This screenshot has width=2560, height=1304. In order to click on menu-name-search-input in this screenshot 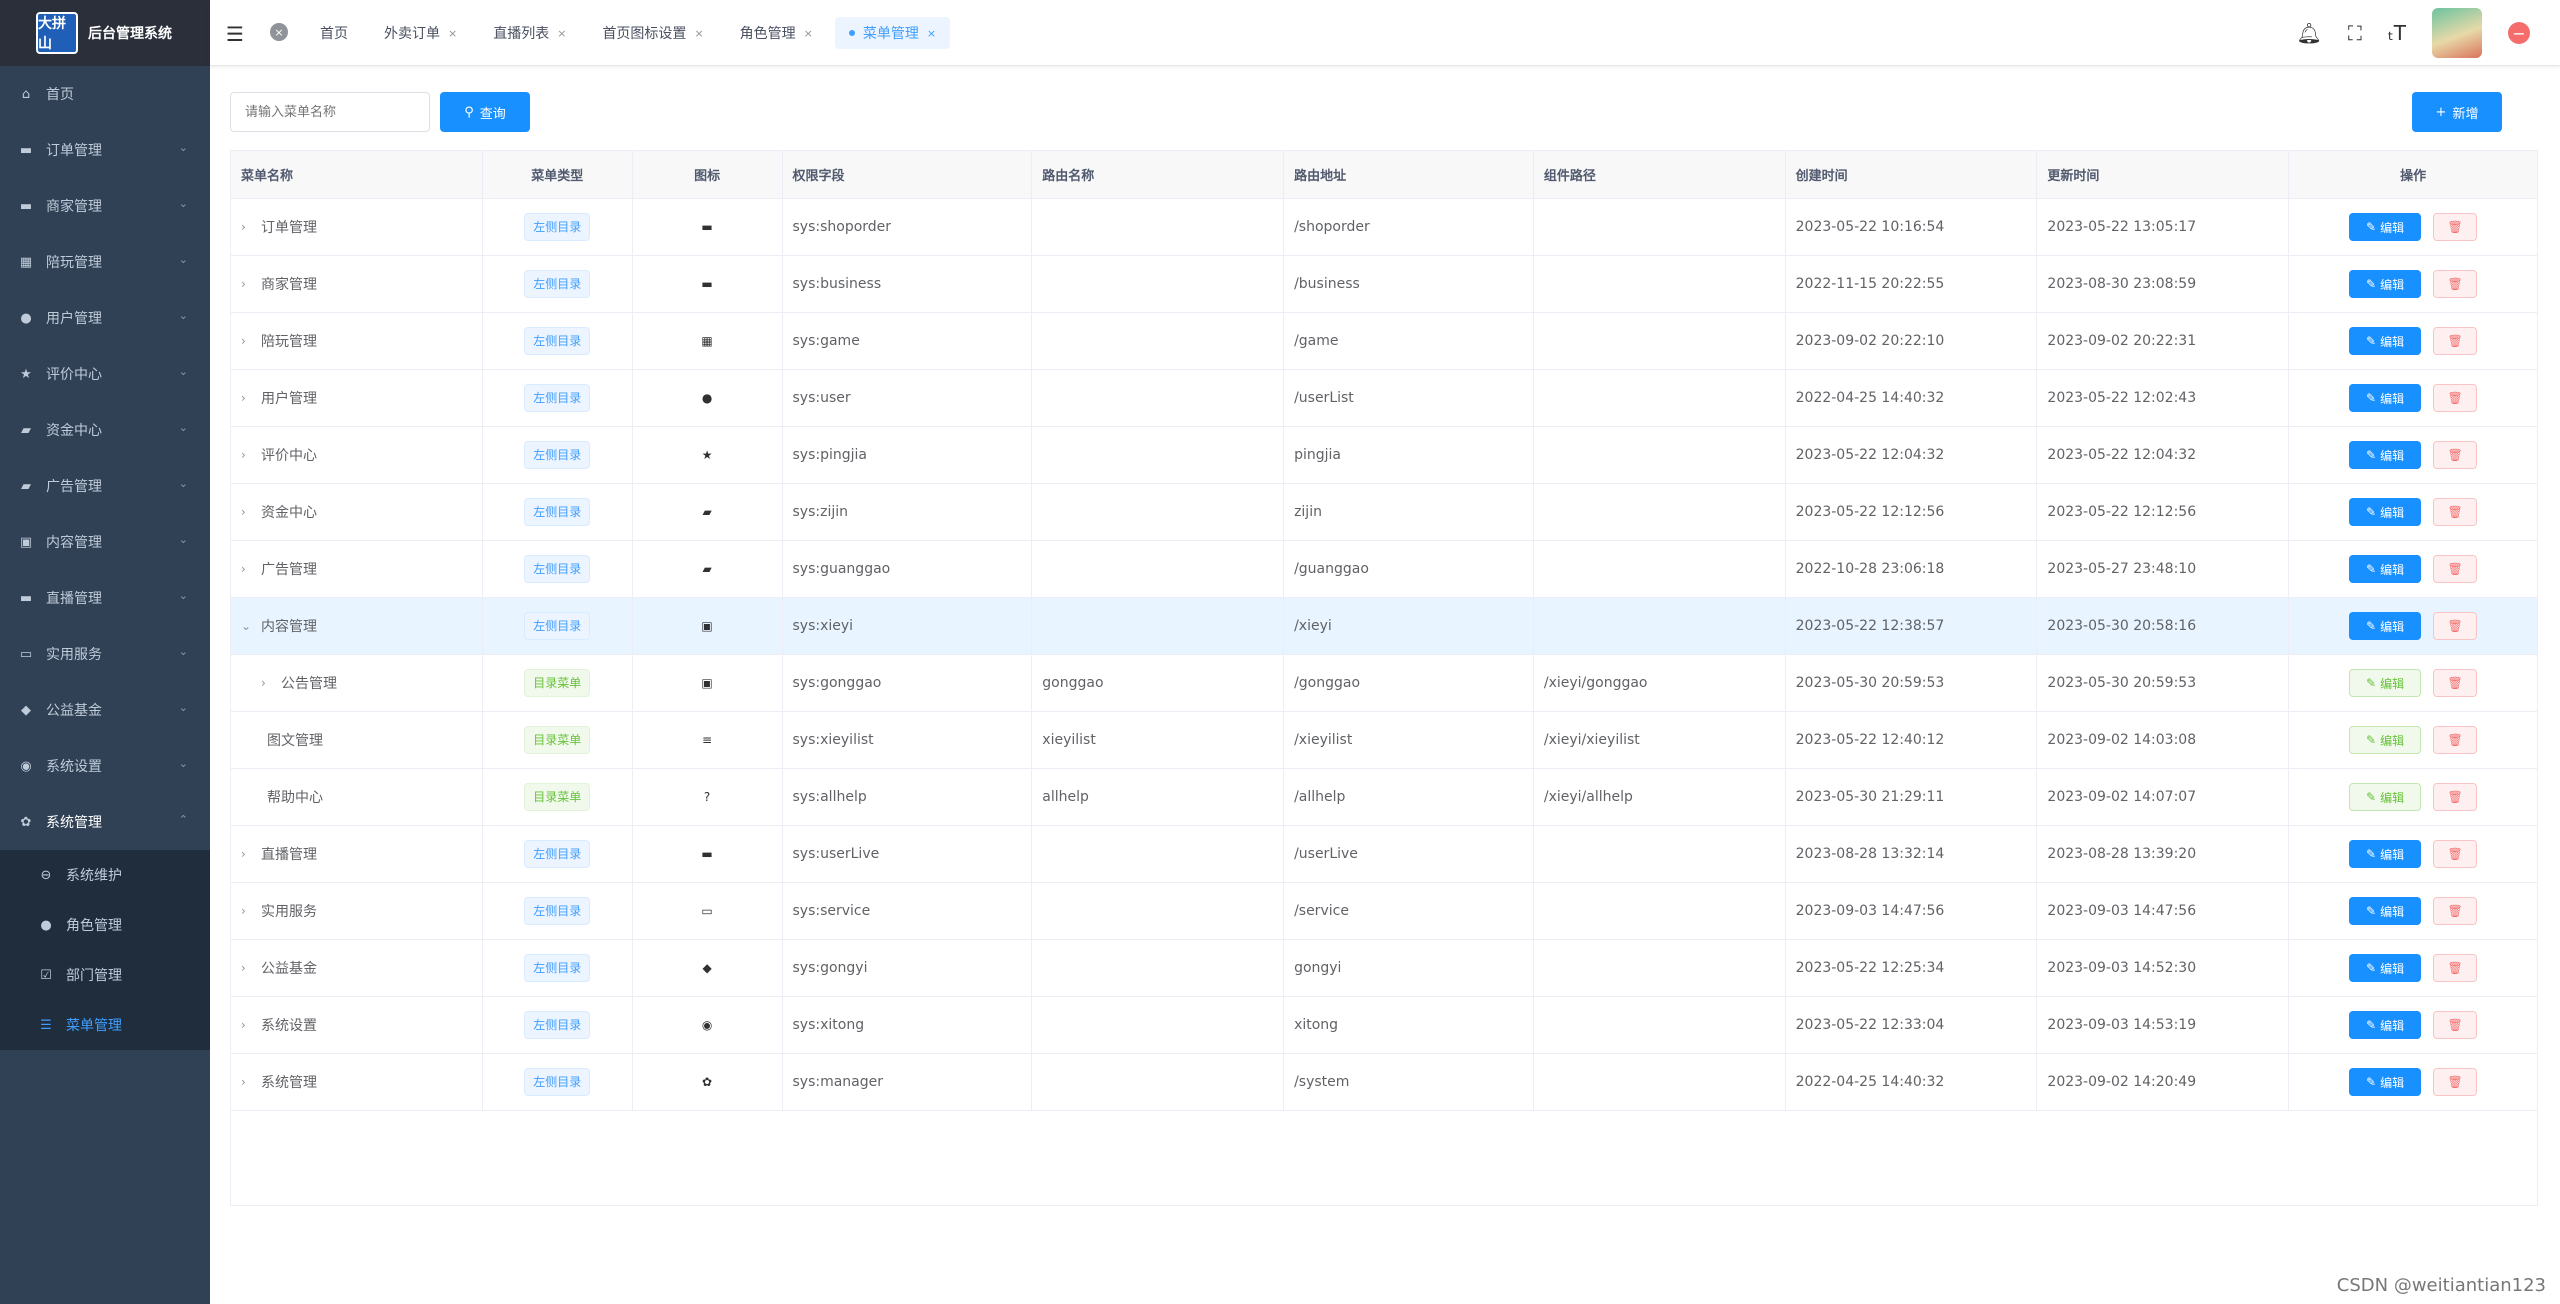, I will do `click(330, 112)`.